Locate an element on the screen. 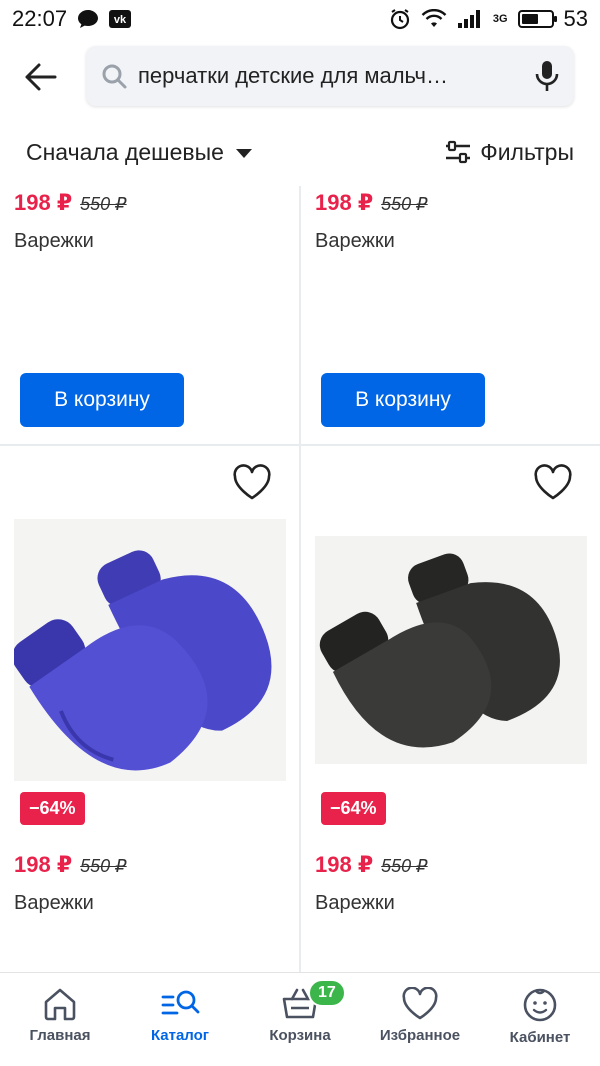 The image size is (600, 1066). battery-icon is located at coordinates (537, 19).